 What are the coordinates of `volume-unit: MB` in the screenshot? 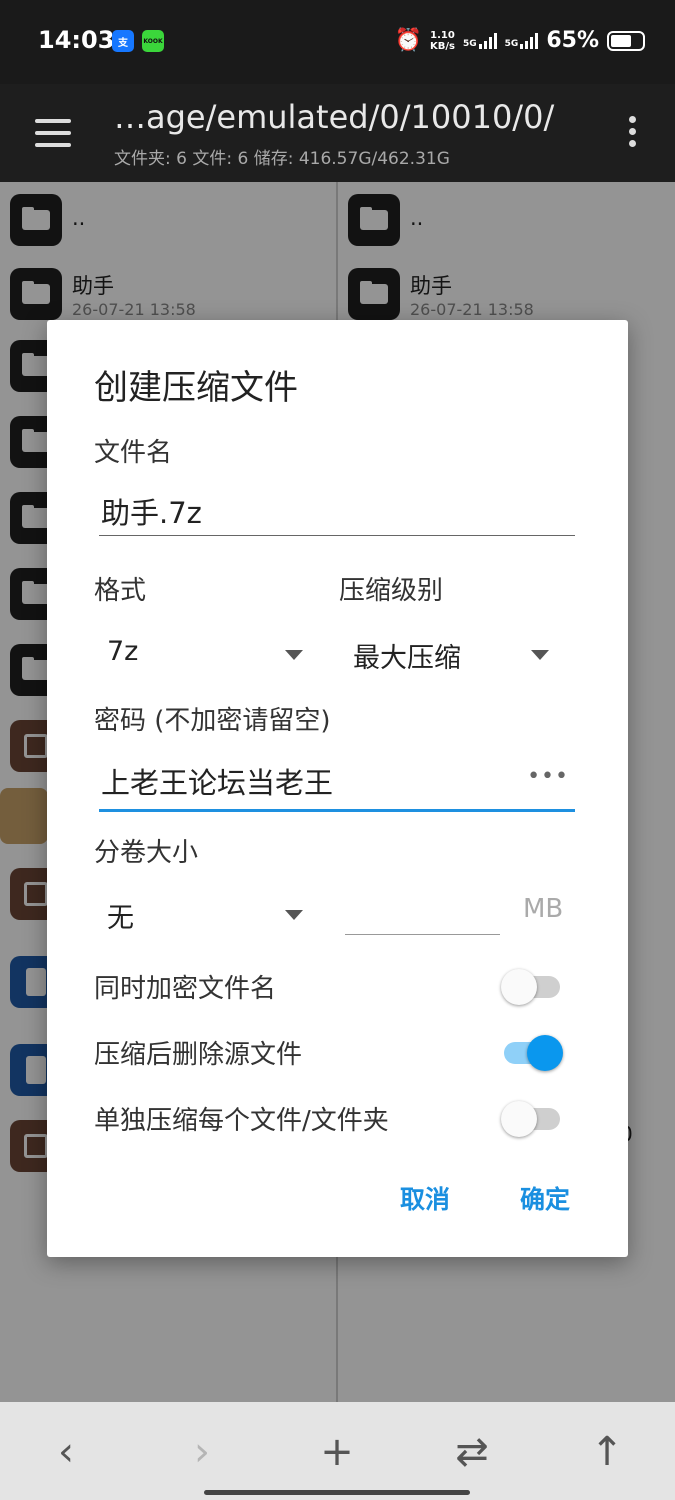 It's located at (543, 909).